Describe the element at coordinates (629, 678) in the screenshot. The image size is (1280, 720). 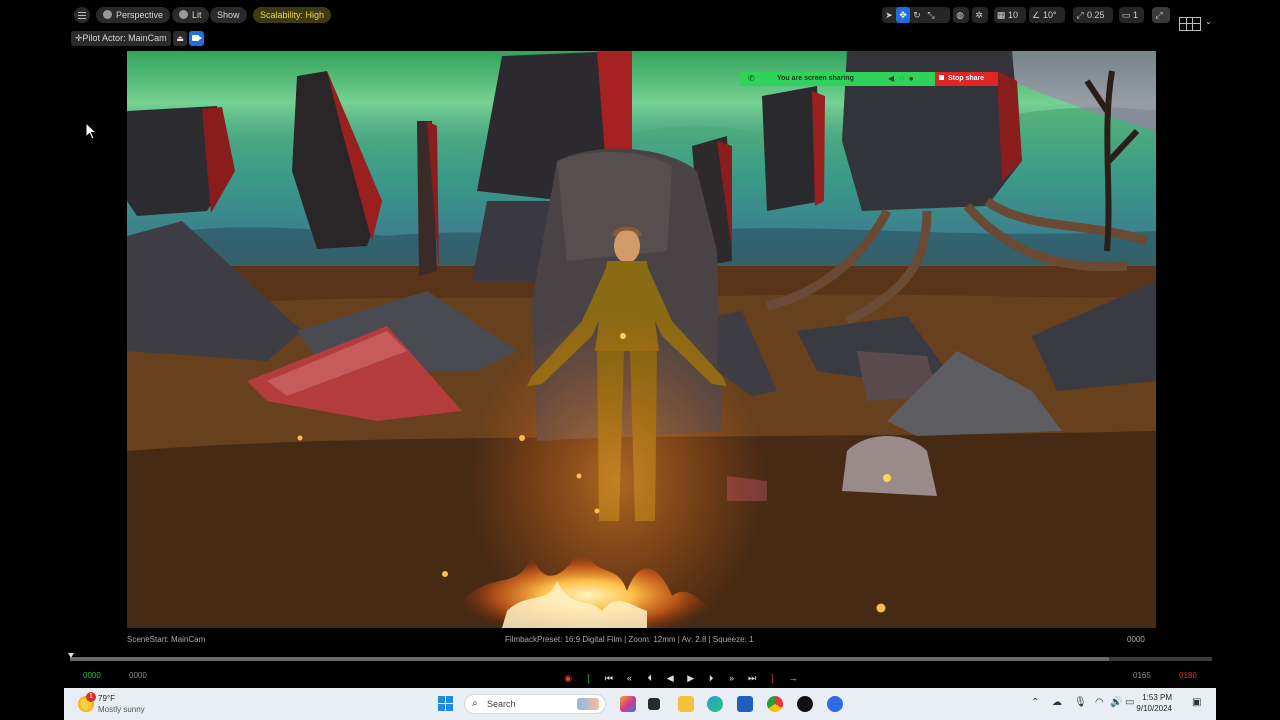
I see `prev-key-icon: «` at that location.